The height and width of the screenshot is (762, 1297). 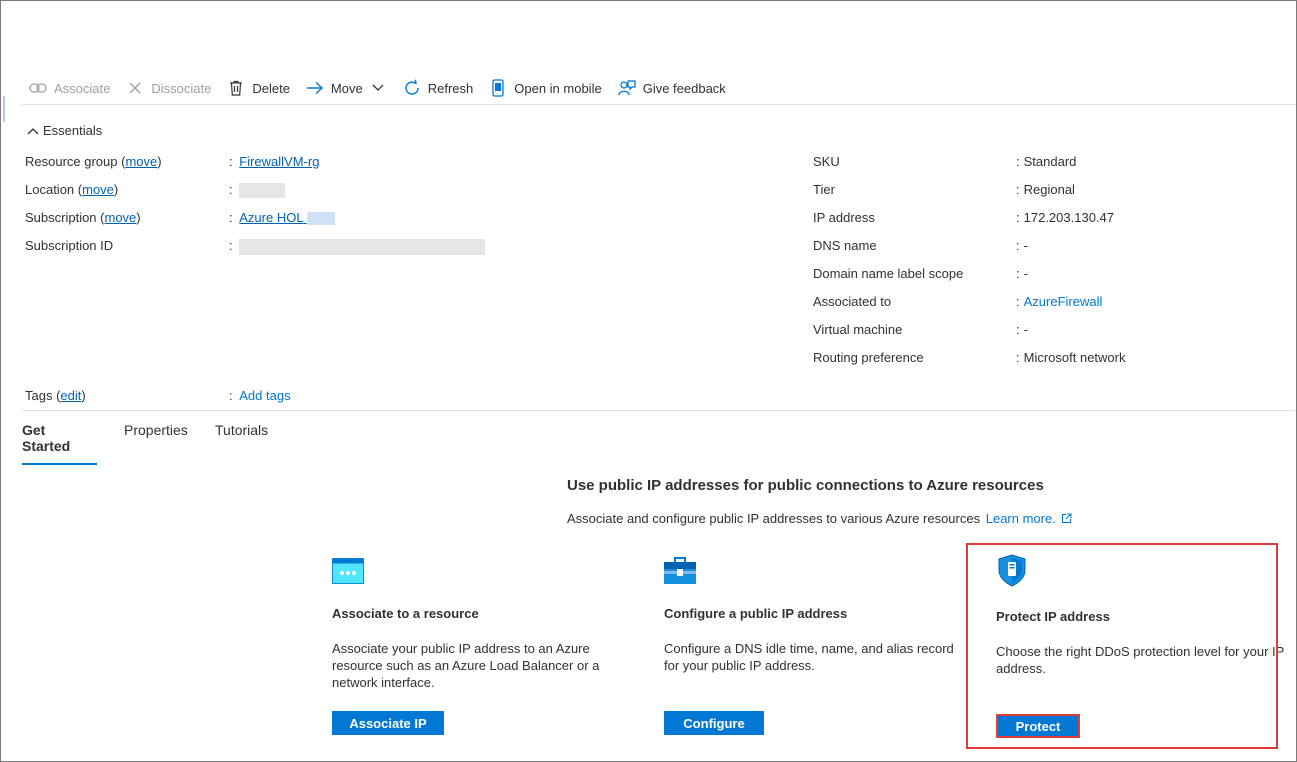 I want to click on dns-name-value-row: :-, so click(x=1022, y=246).